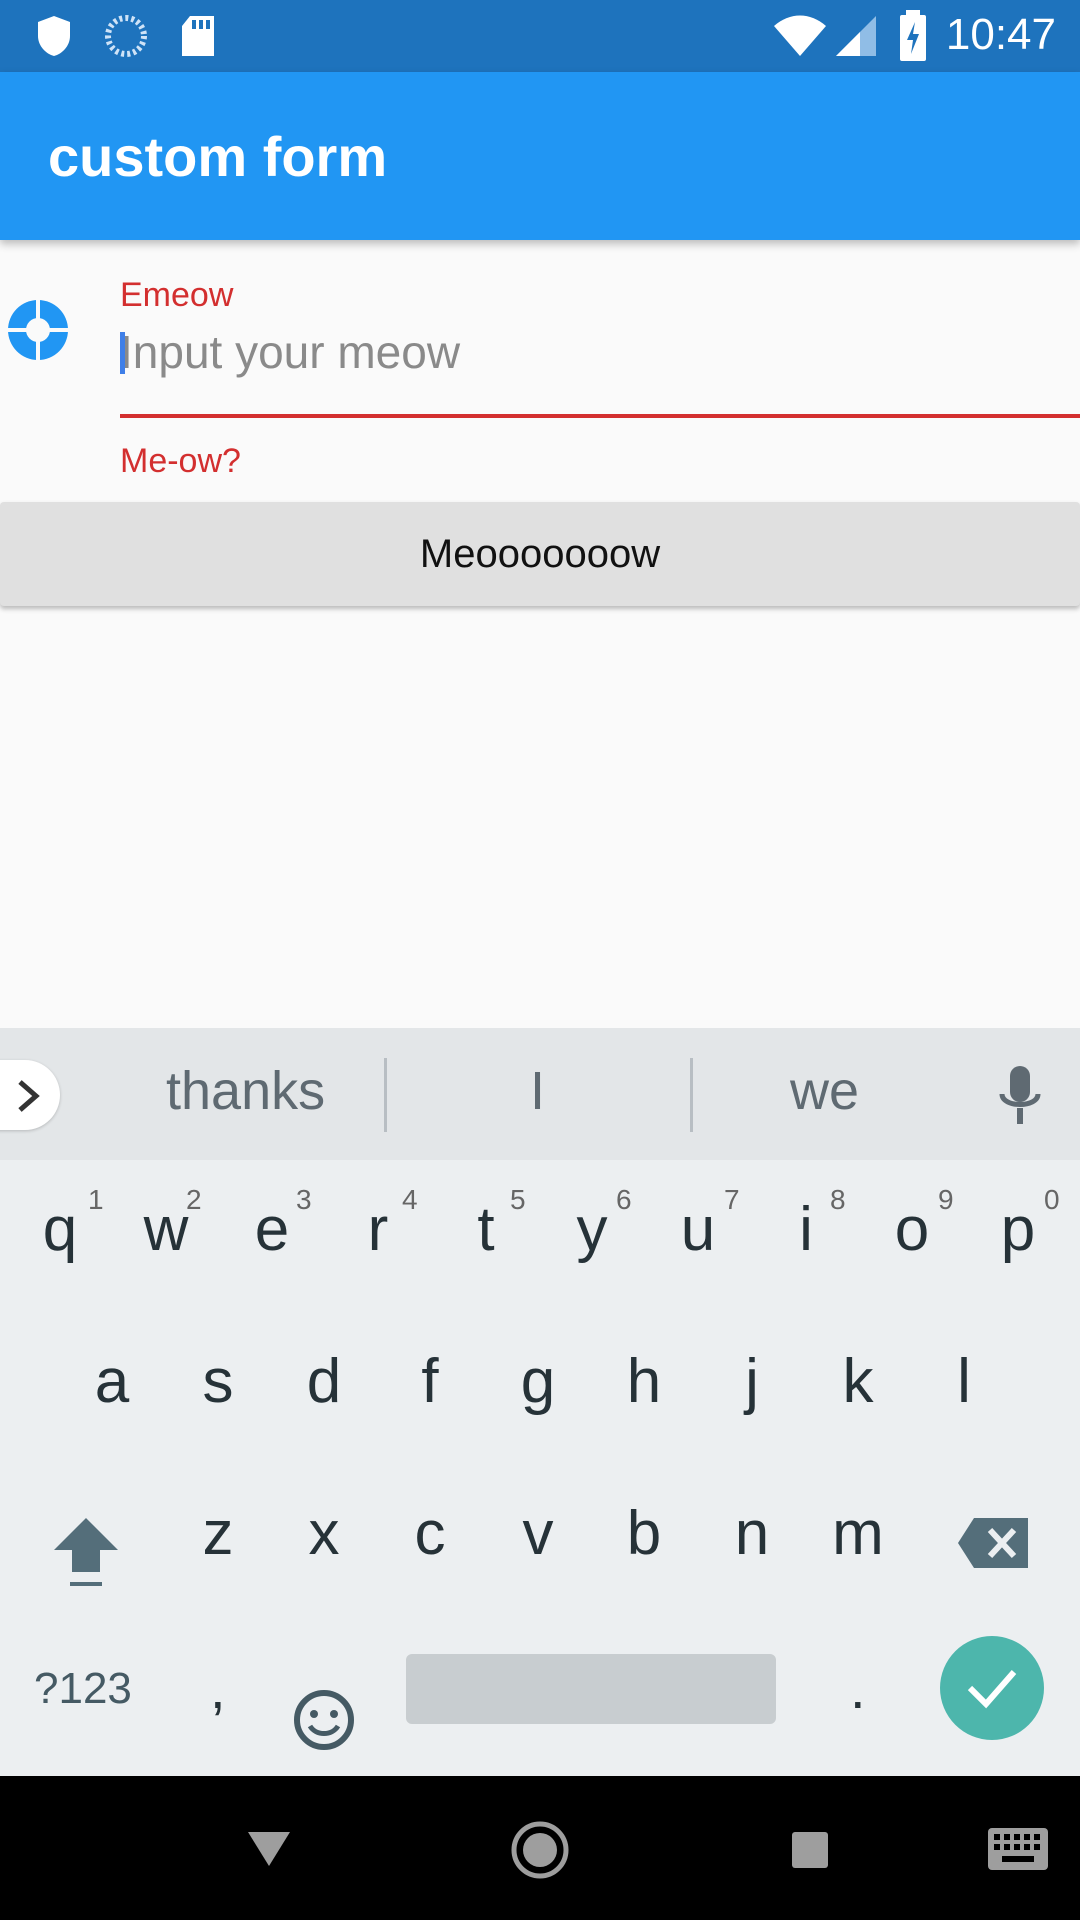  Describe the element at coordinates (732, 1199) in the screenshot. I see `key-hint: 7` at that location.